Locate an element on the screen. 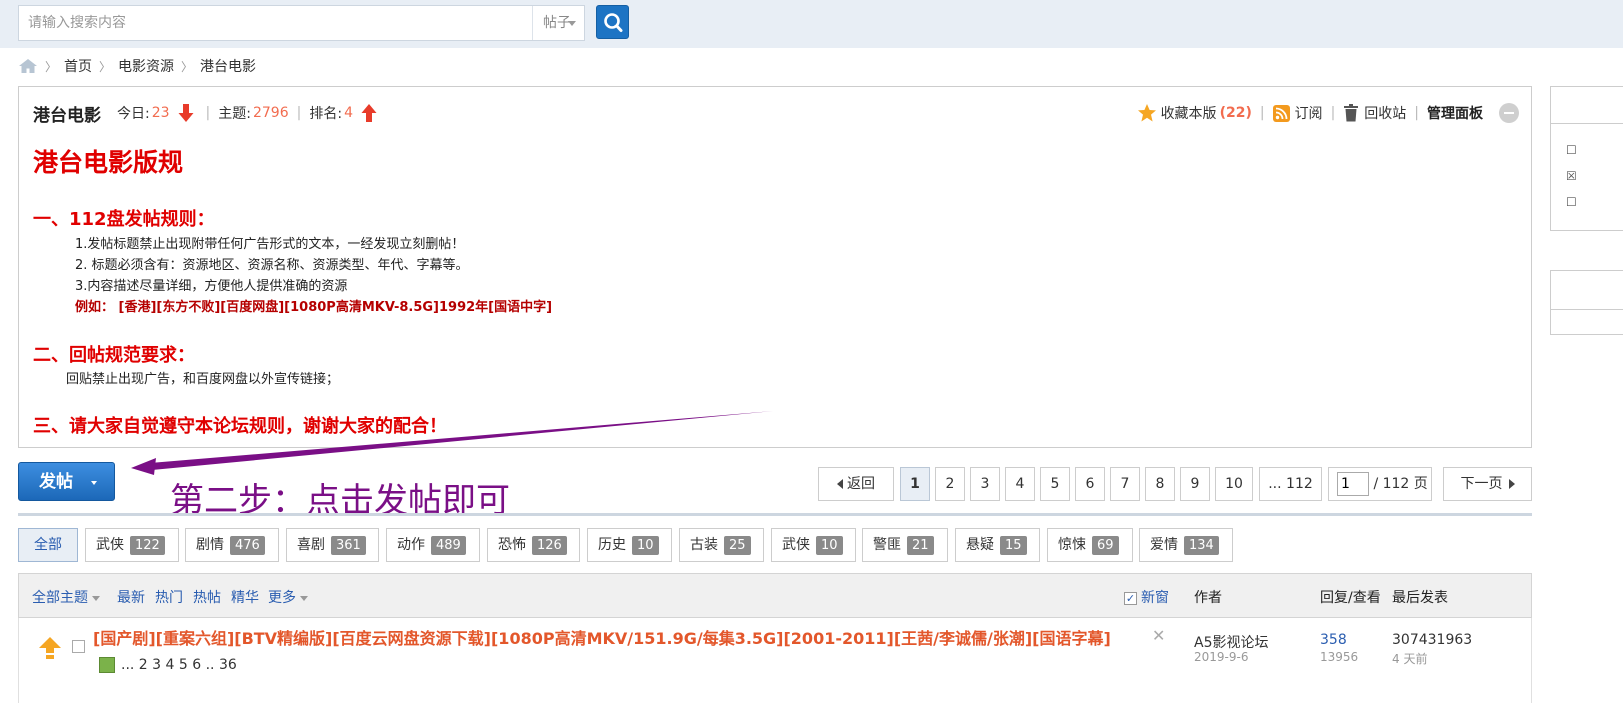 This screenshot has height=703, width=1623. filter-more-label: 更多 is located at coordinates (282, 598).